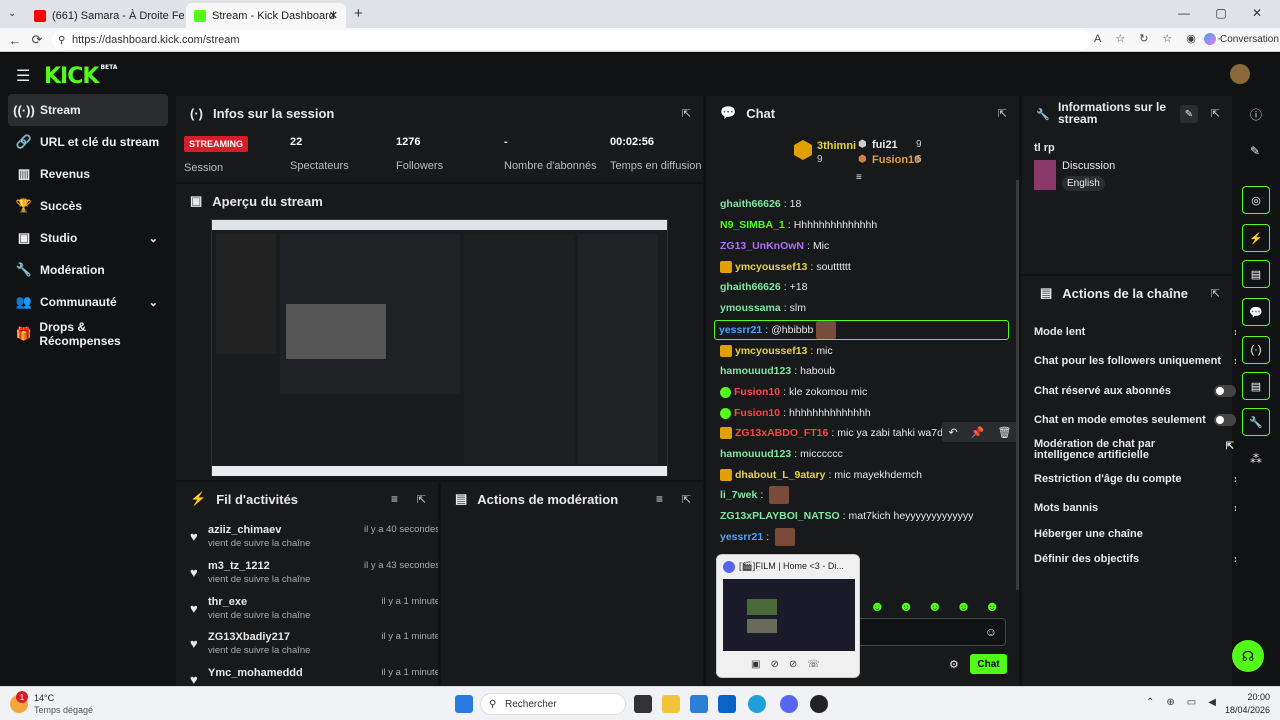  What do you see at coordinates (988, 664) in the screenshot?
I see `send-chat-button: Chat` at bounding box center [988, 664].